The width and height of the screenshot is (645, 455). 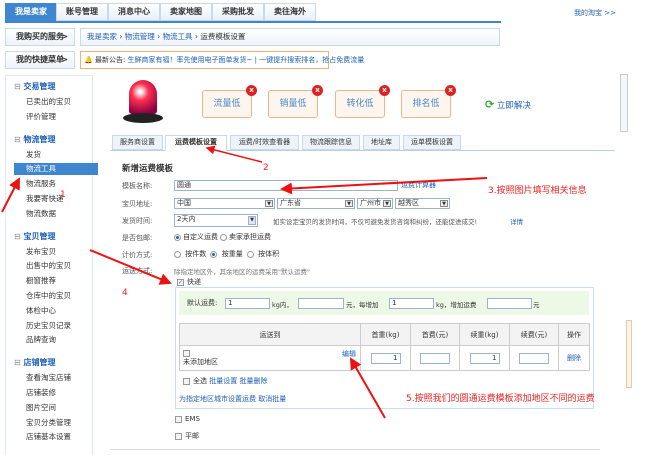 What do you see at coordinates (537, 191) in the screenshot?
I see `annotation-3: 3.按照图片填写相关信息` at bounding box center [537, 191].